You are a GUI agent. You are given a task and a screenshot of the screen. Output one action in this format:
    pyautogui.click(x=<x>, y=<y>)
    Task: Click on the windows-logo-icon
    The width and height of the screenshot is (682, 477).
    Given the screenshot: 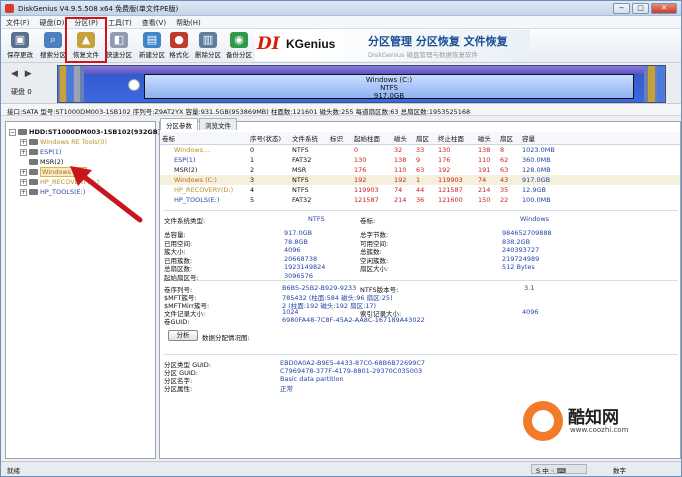 What is the action you would take?
    pyautogui.click(x=134, y=85)
    